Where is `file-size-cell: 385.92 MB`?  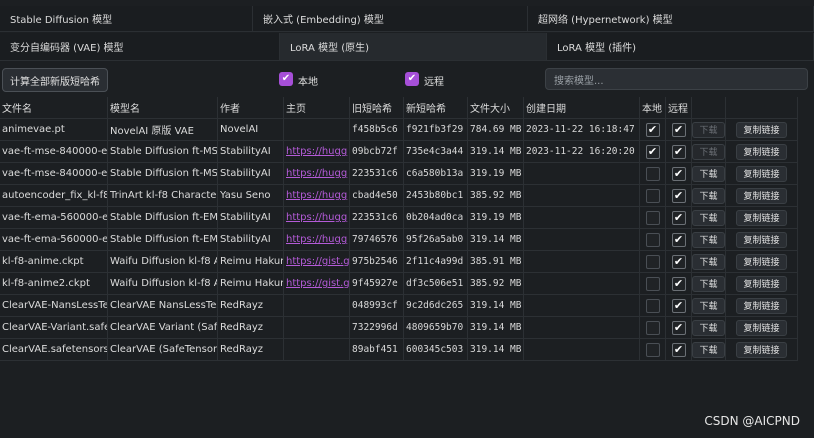 file-size-cell: 385.92 MB is located at coordinates (496, 283).